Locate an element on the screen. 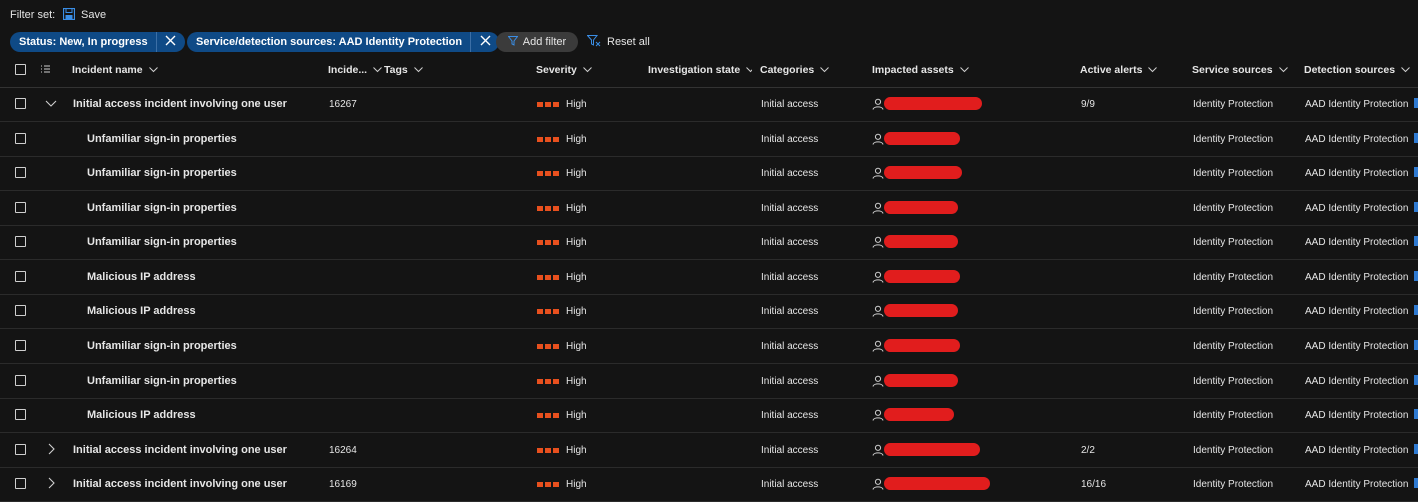 This screenshot has height=502, width=1418. column-header-tags: Tags is located at coordinates (454, 70).